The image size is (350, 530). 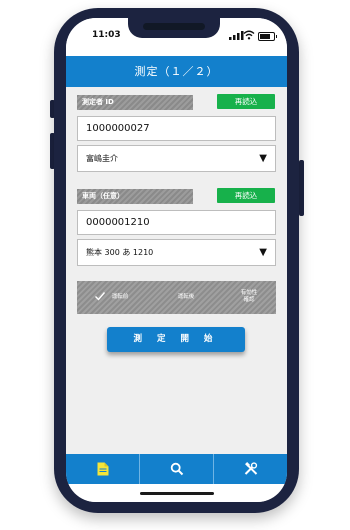 What do you see at coordinates (301, 188) in the screenshot?
I see `power-button` at bounding box center [301, 188].